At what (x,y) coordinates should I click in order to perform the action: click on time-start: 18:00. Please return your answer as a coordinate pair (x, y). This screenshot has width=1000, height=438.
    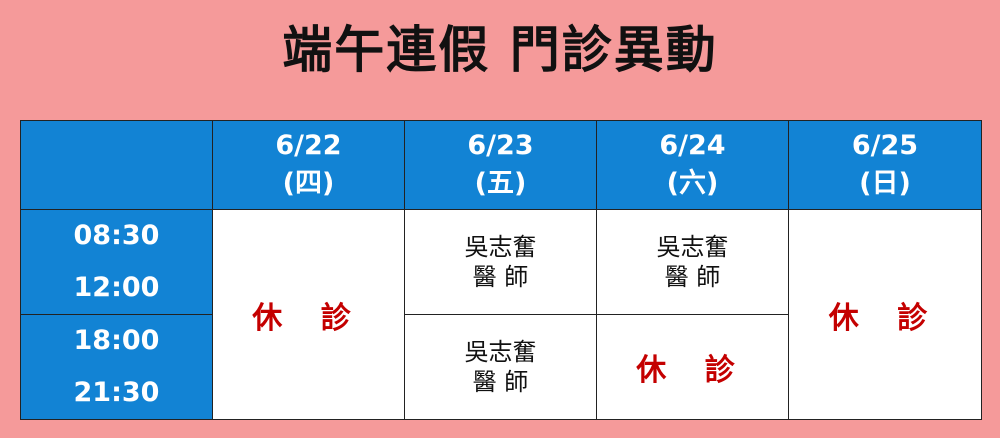
    Looking at the image, I should click on (116, 340).